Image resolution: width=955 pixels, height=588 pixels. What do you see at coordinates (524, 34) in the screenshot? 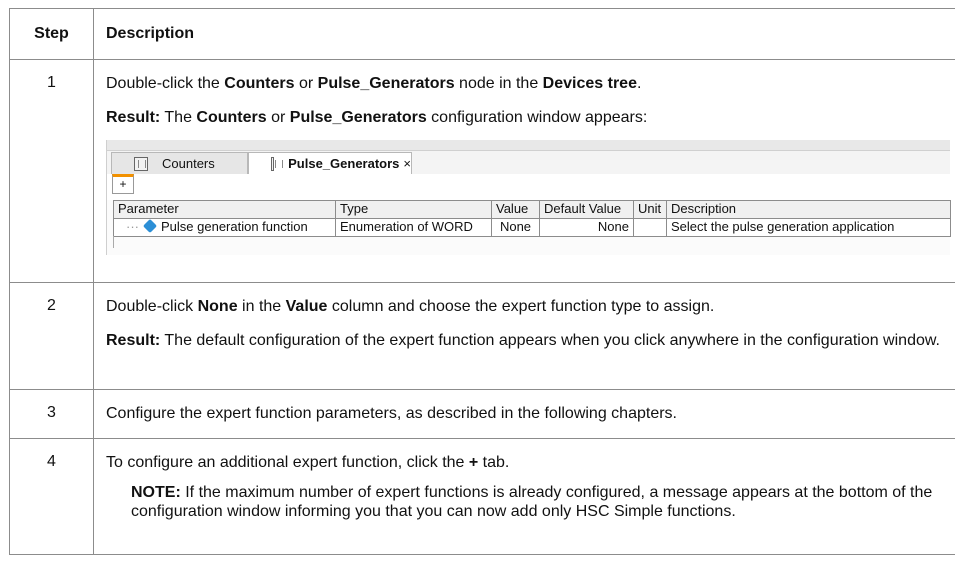
I see `header-description: Description` at bounding box center [524, 34].